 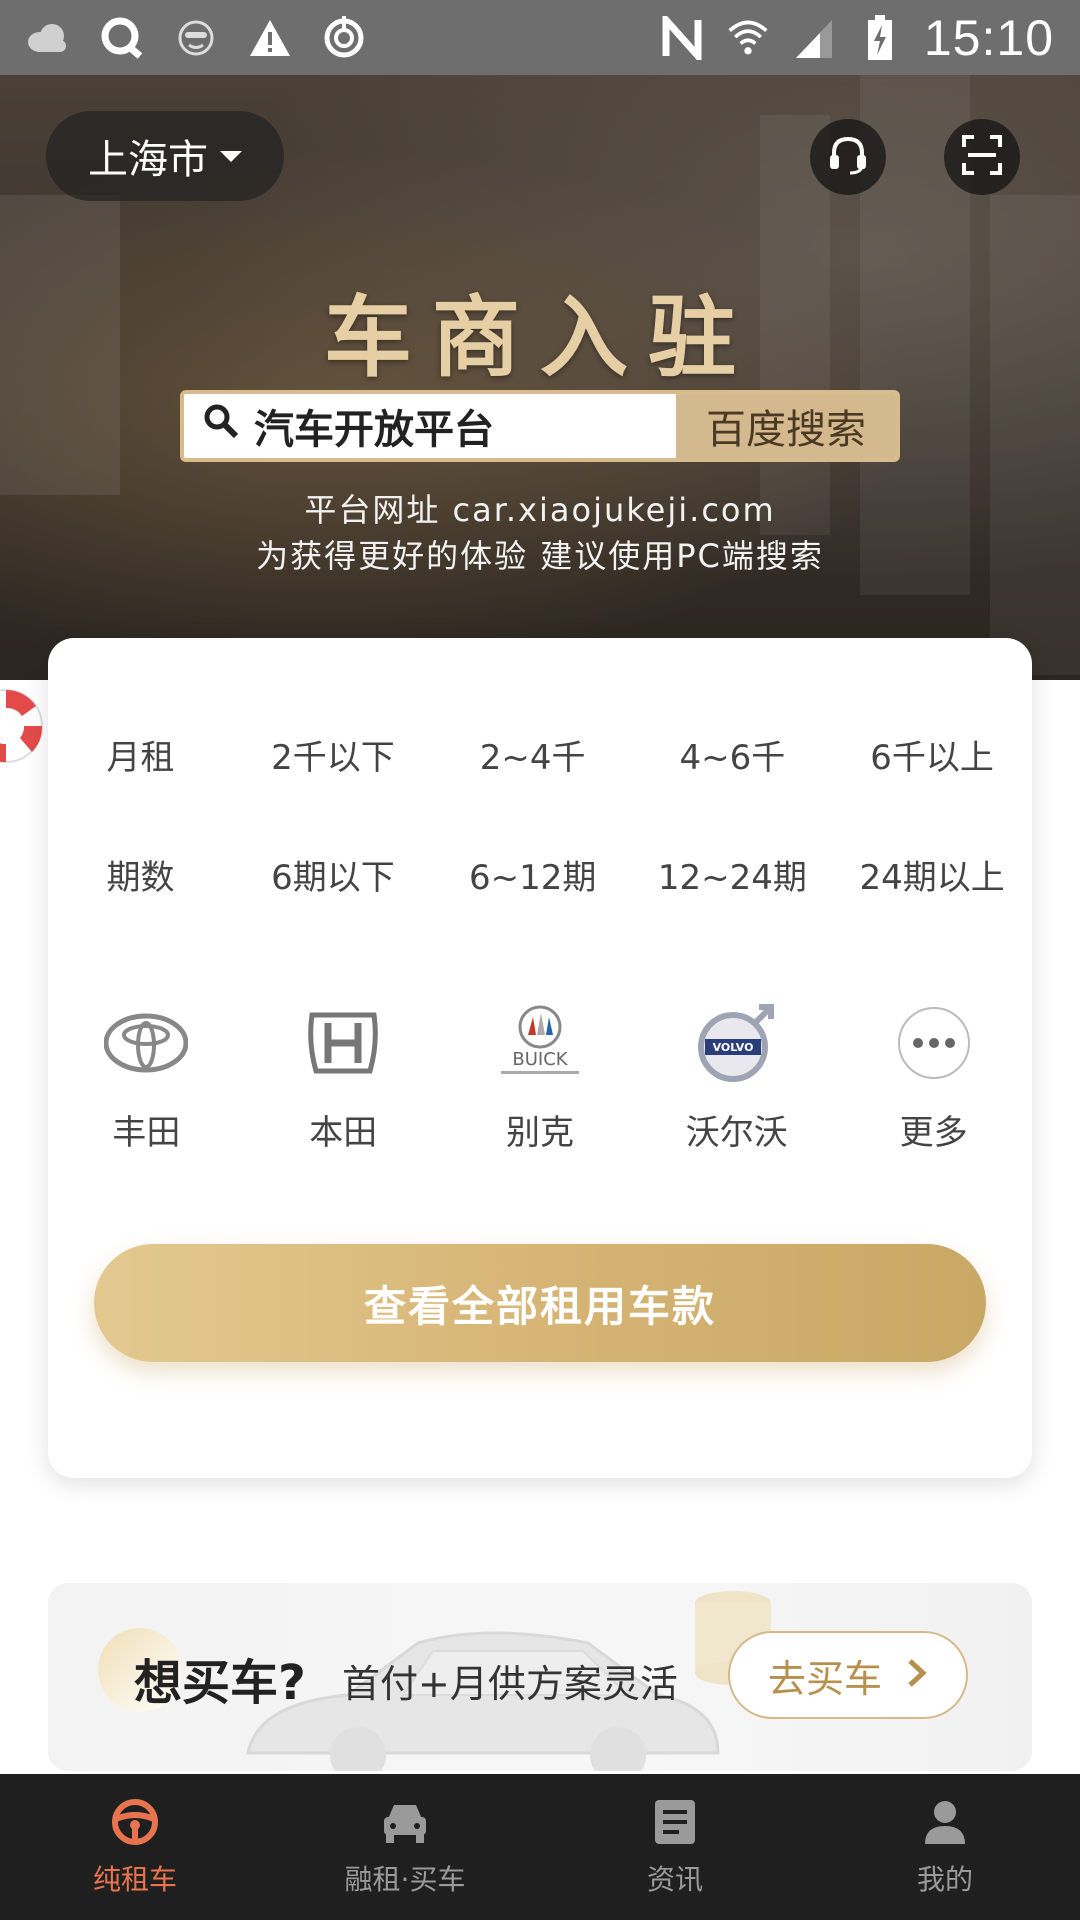 What do you see at coordinates (333, 874) in the screenshot?
I see `filter-option: 6期以下` at bounding box center [333, 874].